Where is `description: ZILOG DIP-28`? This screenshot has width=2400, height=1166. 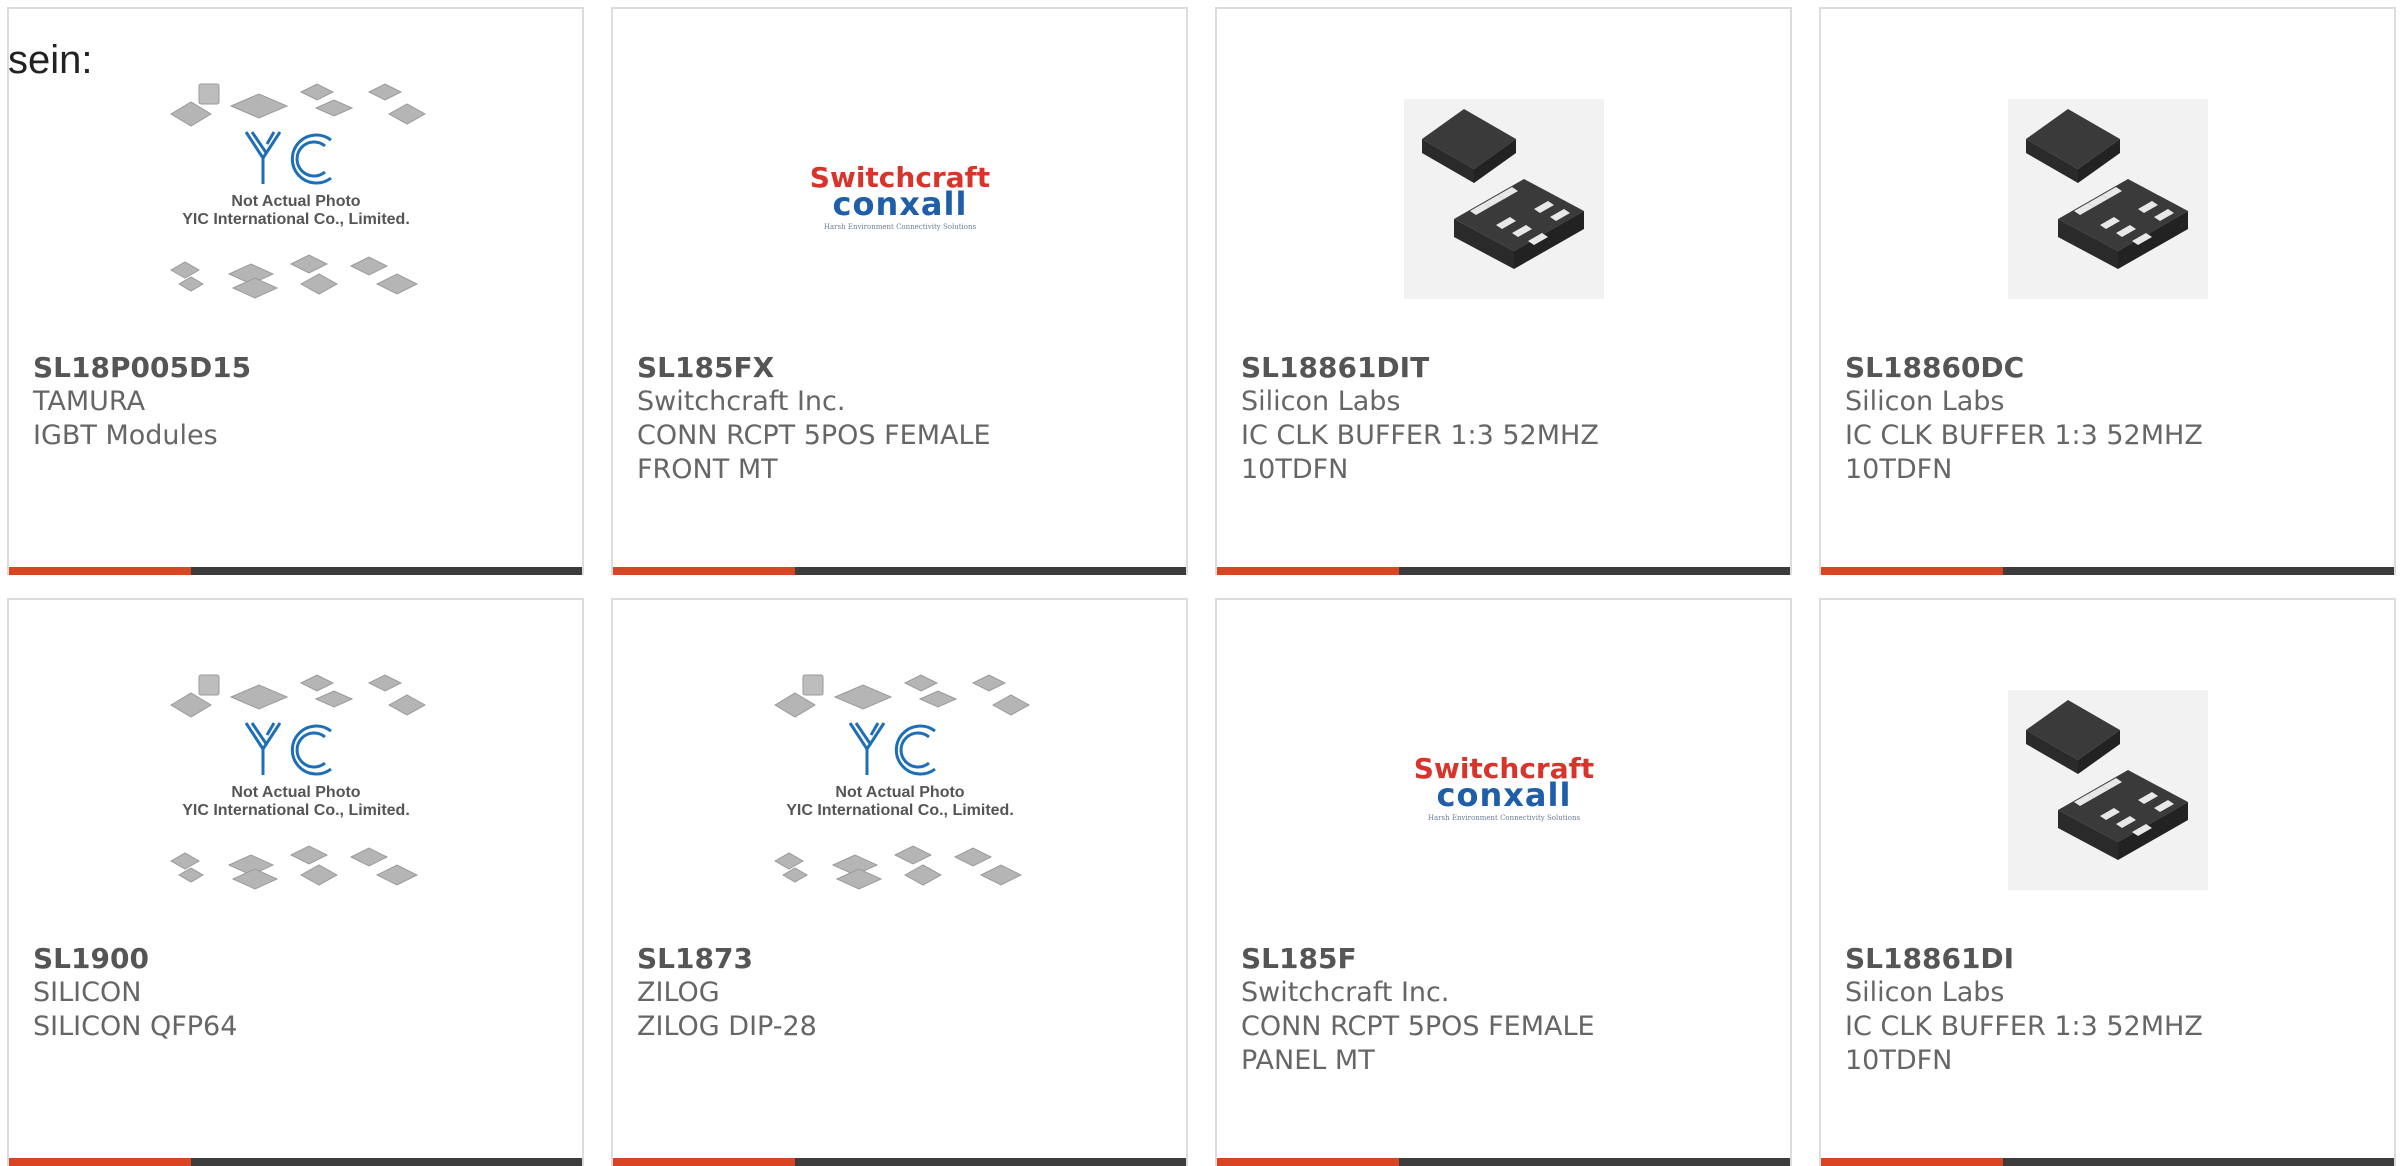
description: ZILOG DIP-28 is located at coordinates (727, 1026).